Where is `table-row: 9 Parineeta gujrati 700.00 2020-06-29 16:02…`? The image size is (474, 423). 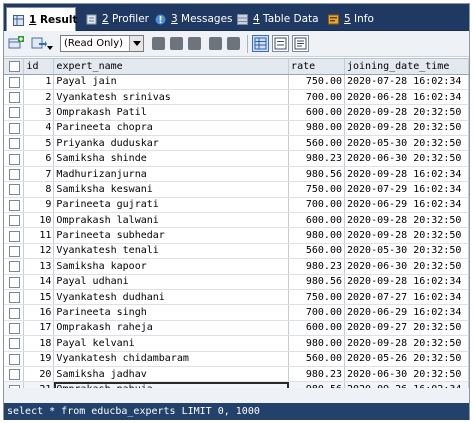 table-row: 9 Parineeta gujrati 700.00 2020-06-29 16:02… is located at coordinates (237, 205).